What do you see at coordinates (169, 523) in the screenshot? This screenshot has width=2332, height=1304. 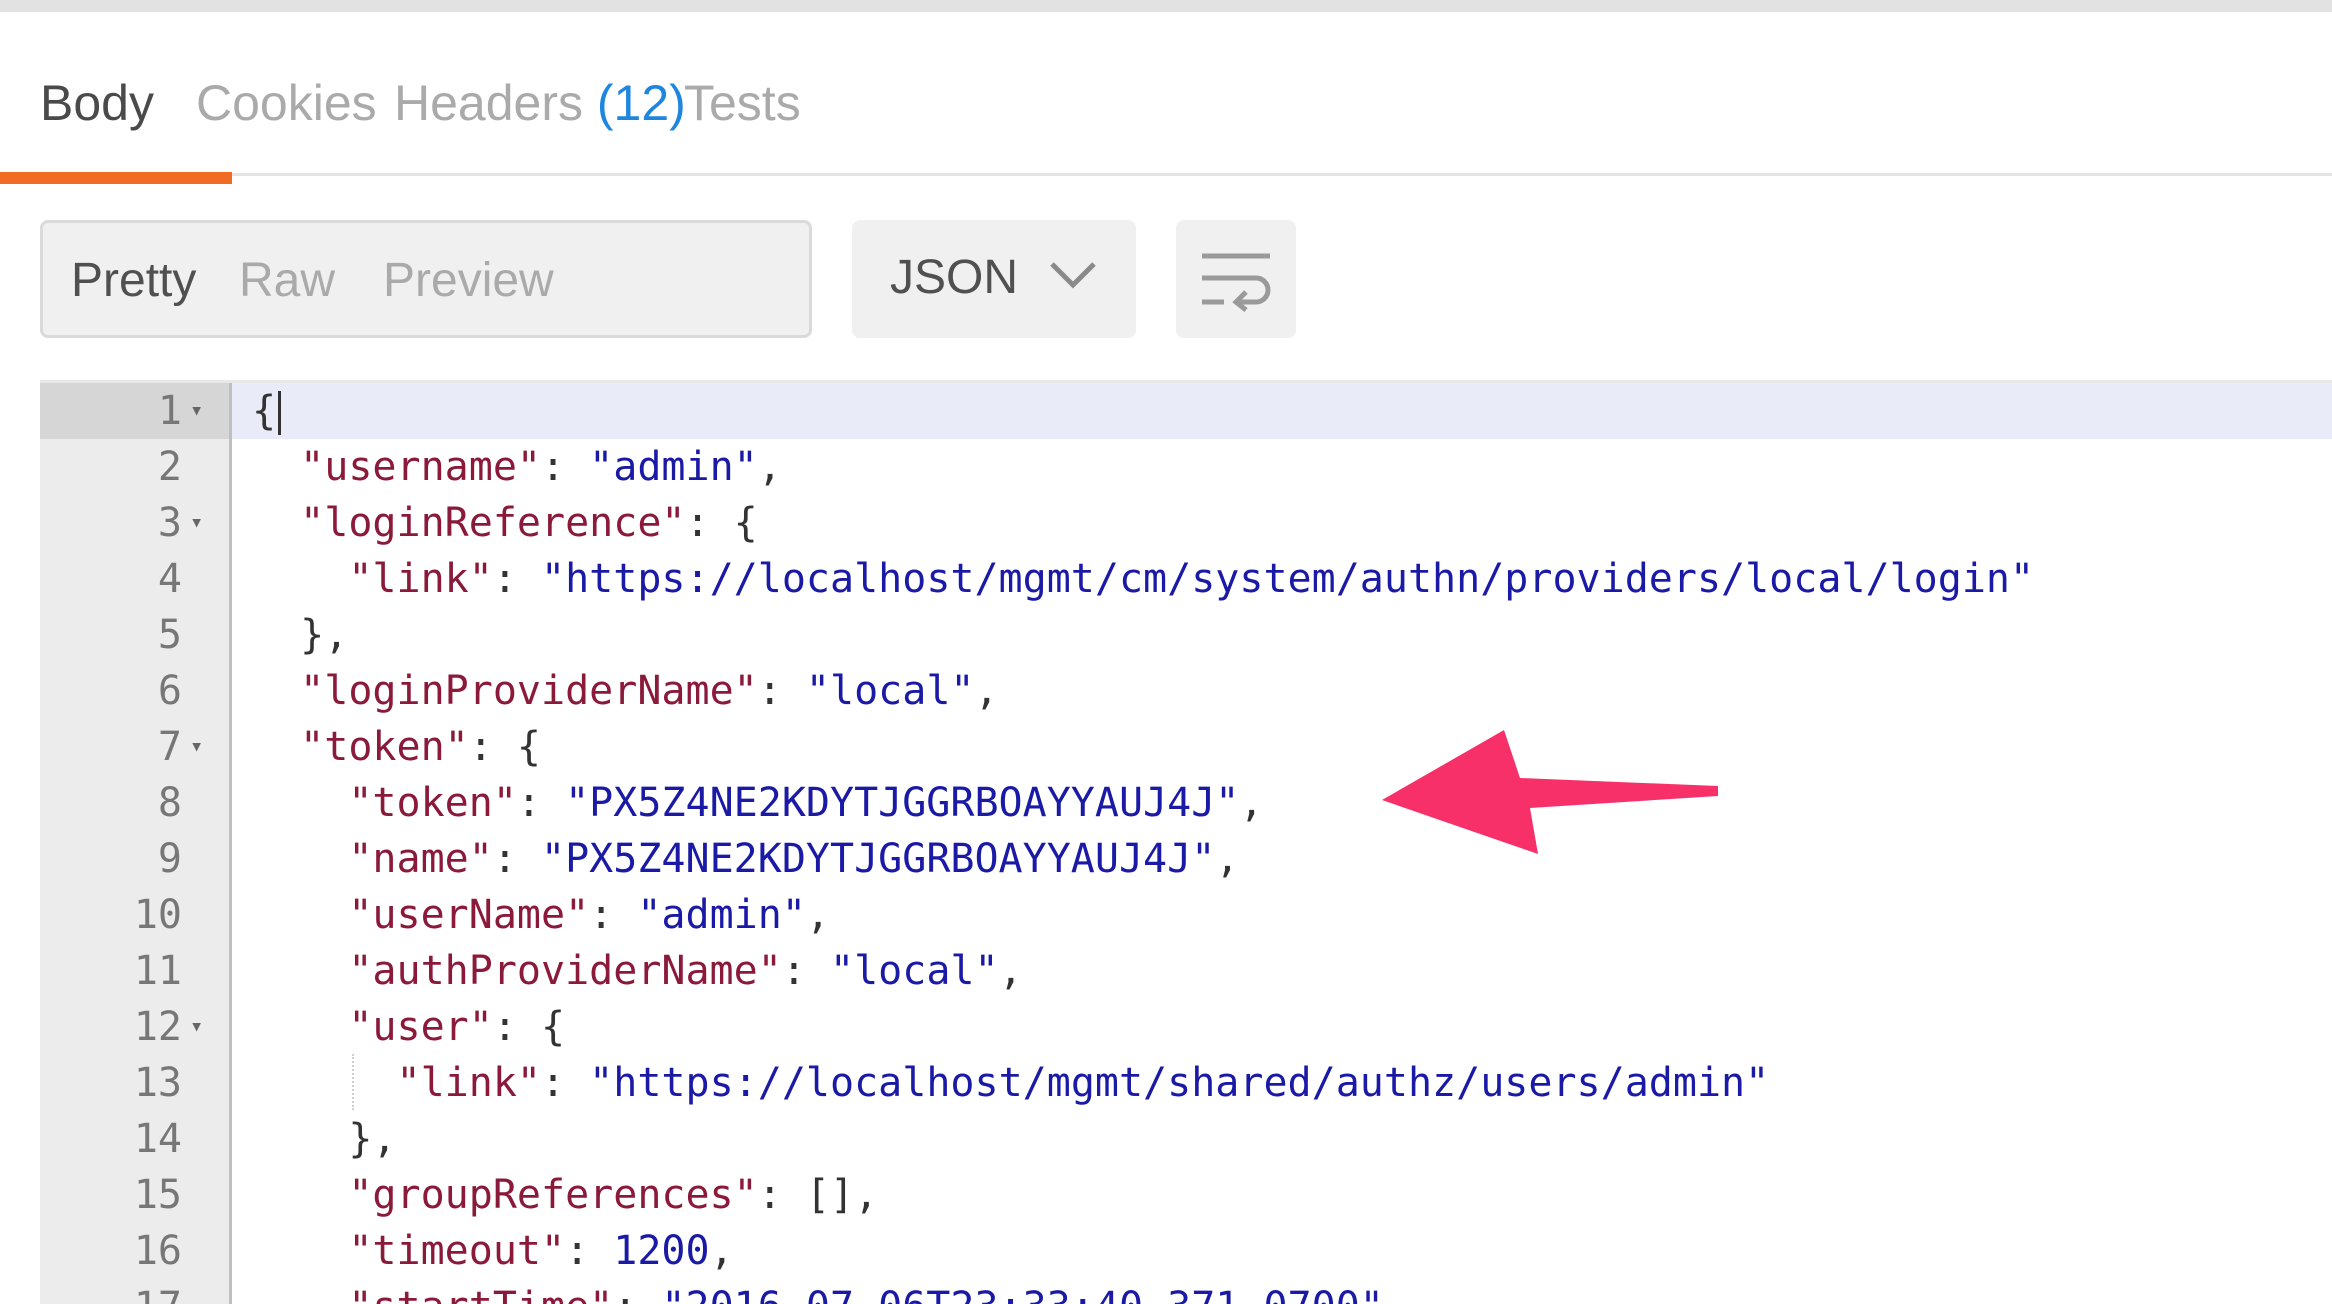 I see `line-number: 3` at bounding box center [169, 523].